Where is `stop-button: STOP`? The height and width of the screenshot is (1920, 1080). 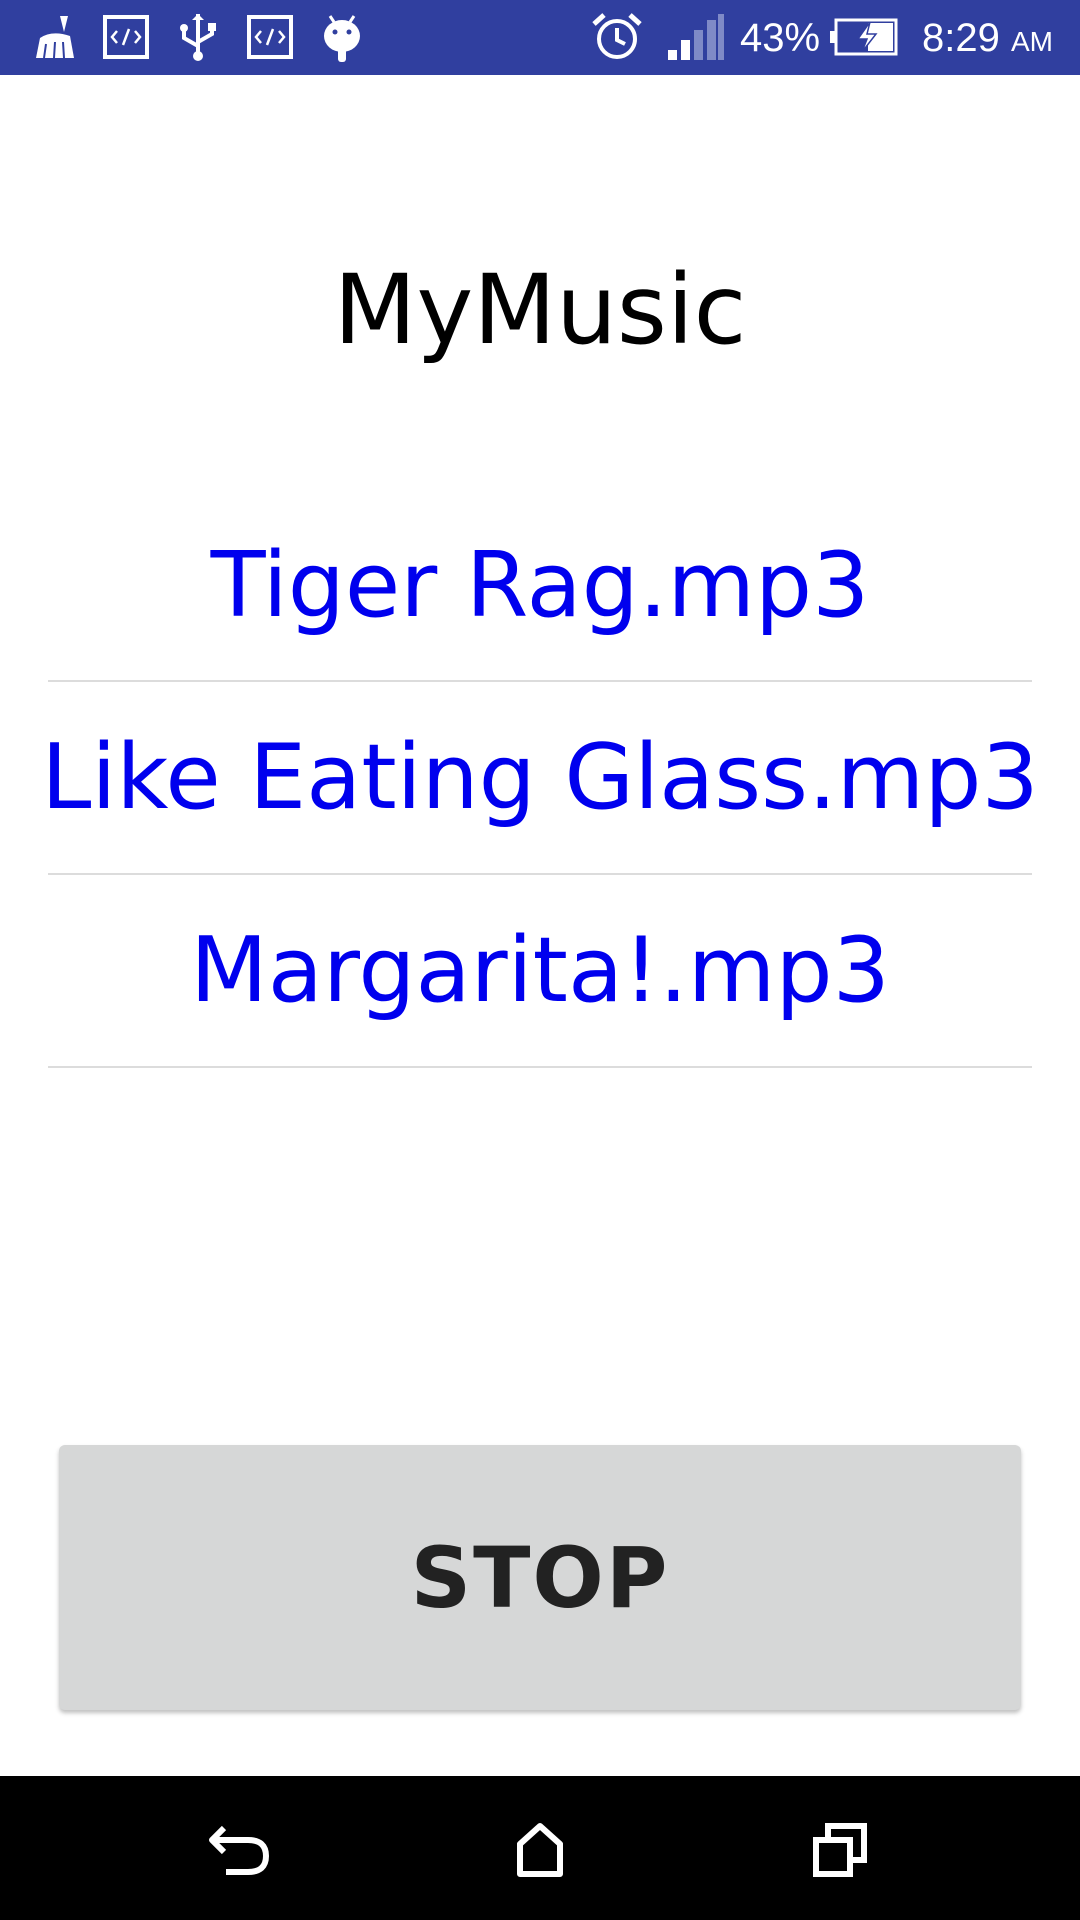
stop-button: STOP is located at coordinates (540, 1577).